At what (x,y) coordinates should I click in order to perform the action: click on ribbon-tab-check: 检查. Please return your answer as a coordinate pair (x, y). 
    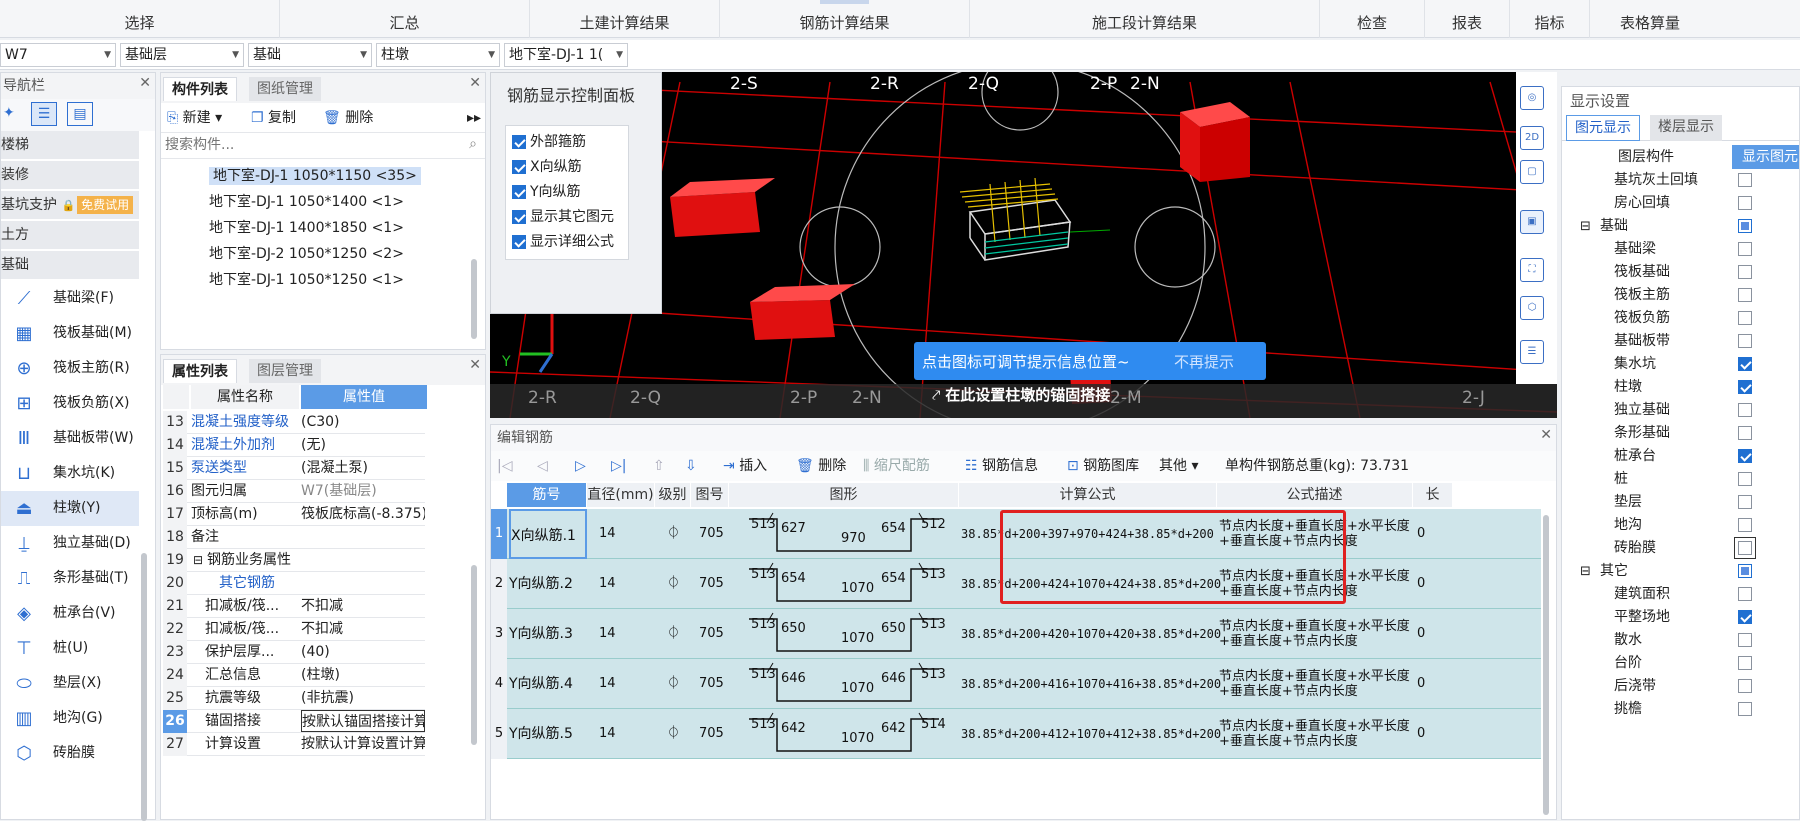
    Looking at the image, I should click on (1372, 19).